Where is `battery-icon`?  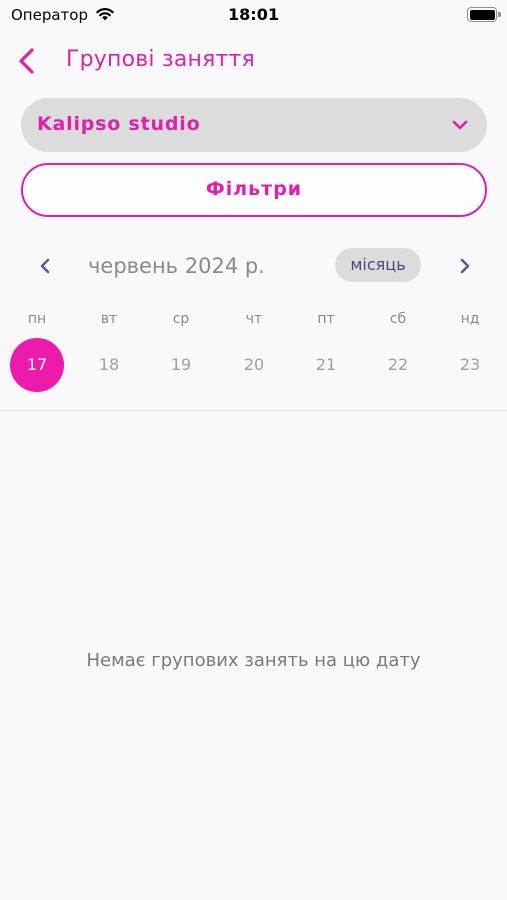 battery-icon is located at coordinates (484, 14).